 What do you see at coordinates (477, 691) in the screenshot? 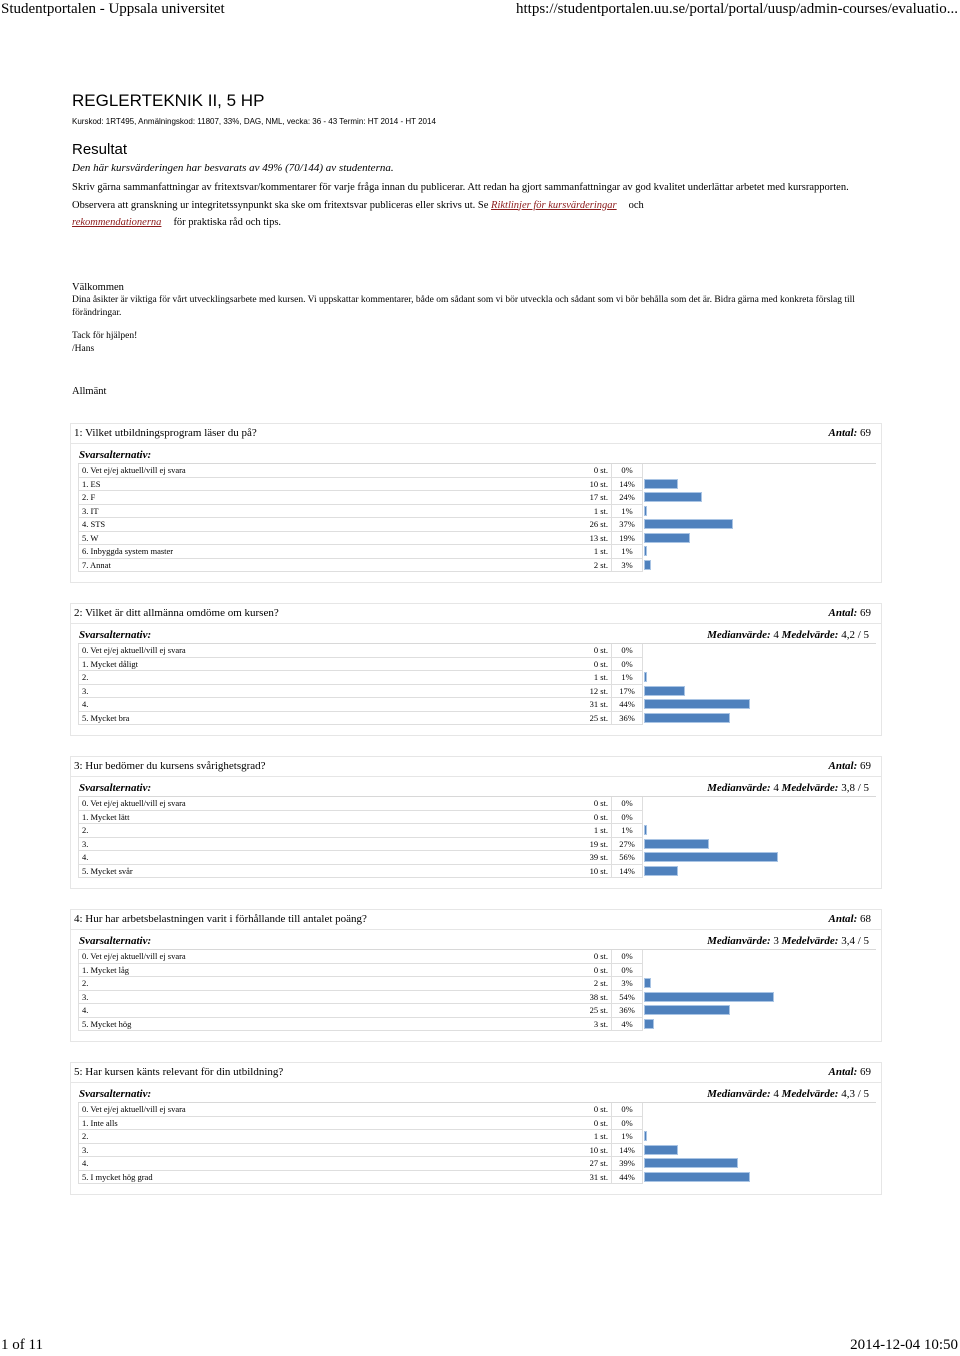
I see `option-row: 3. 12 st. 17%` at bounding box center [477, 691].